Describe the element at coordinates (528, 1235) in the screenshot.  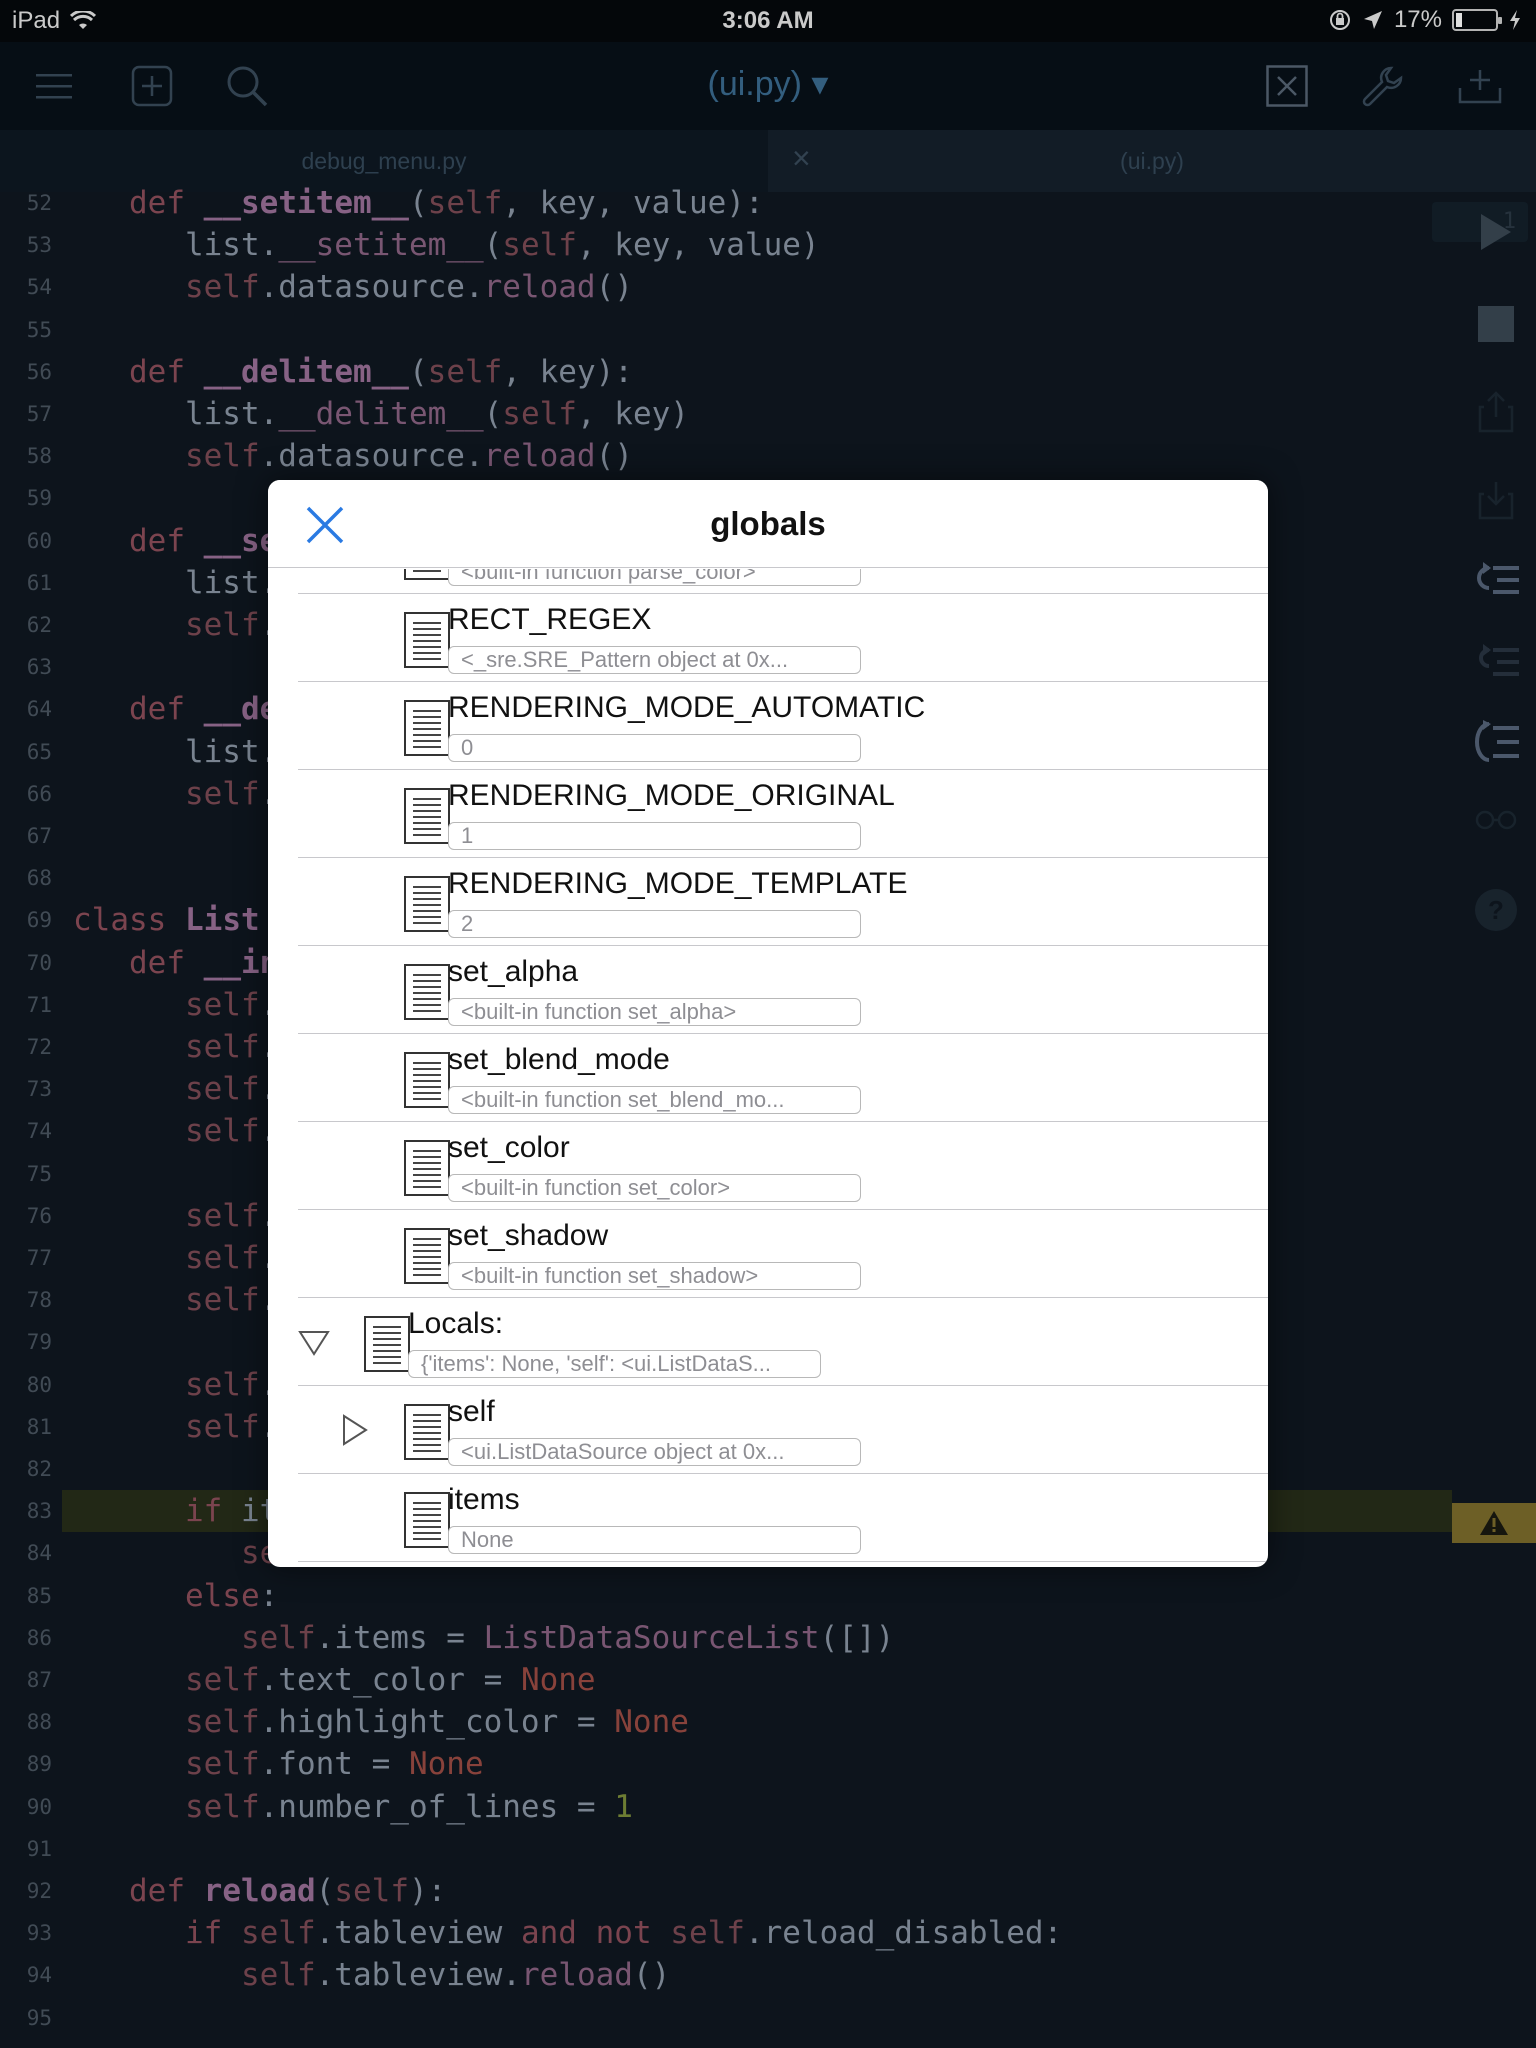
I see `variable-name: set_shadow` at that location.